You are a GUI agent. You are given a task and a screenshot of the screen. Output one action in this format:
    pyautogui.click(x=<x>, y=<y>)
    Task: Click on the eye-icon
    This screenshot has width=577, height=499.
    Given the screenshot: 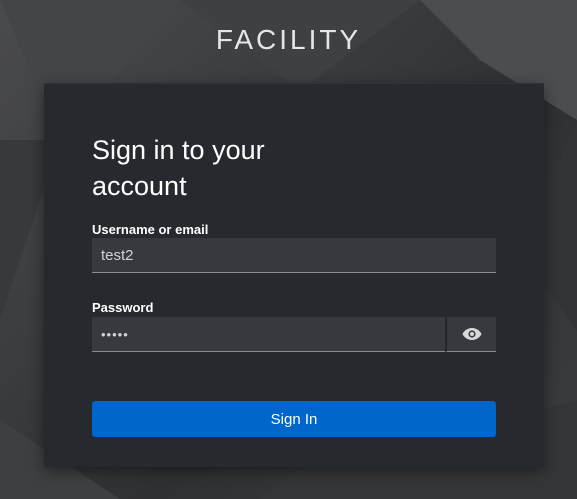 What is the action you would take?
    pyautogui.click(x=471, y=334)
    